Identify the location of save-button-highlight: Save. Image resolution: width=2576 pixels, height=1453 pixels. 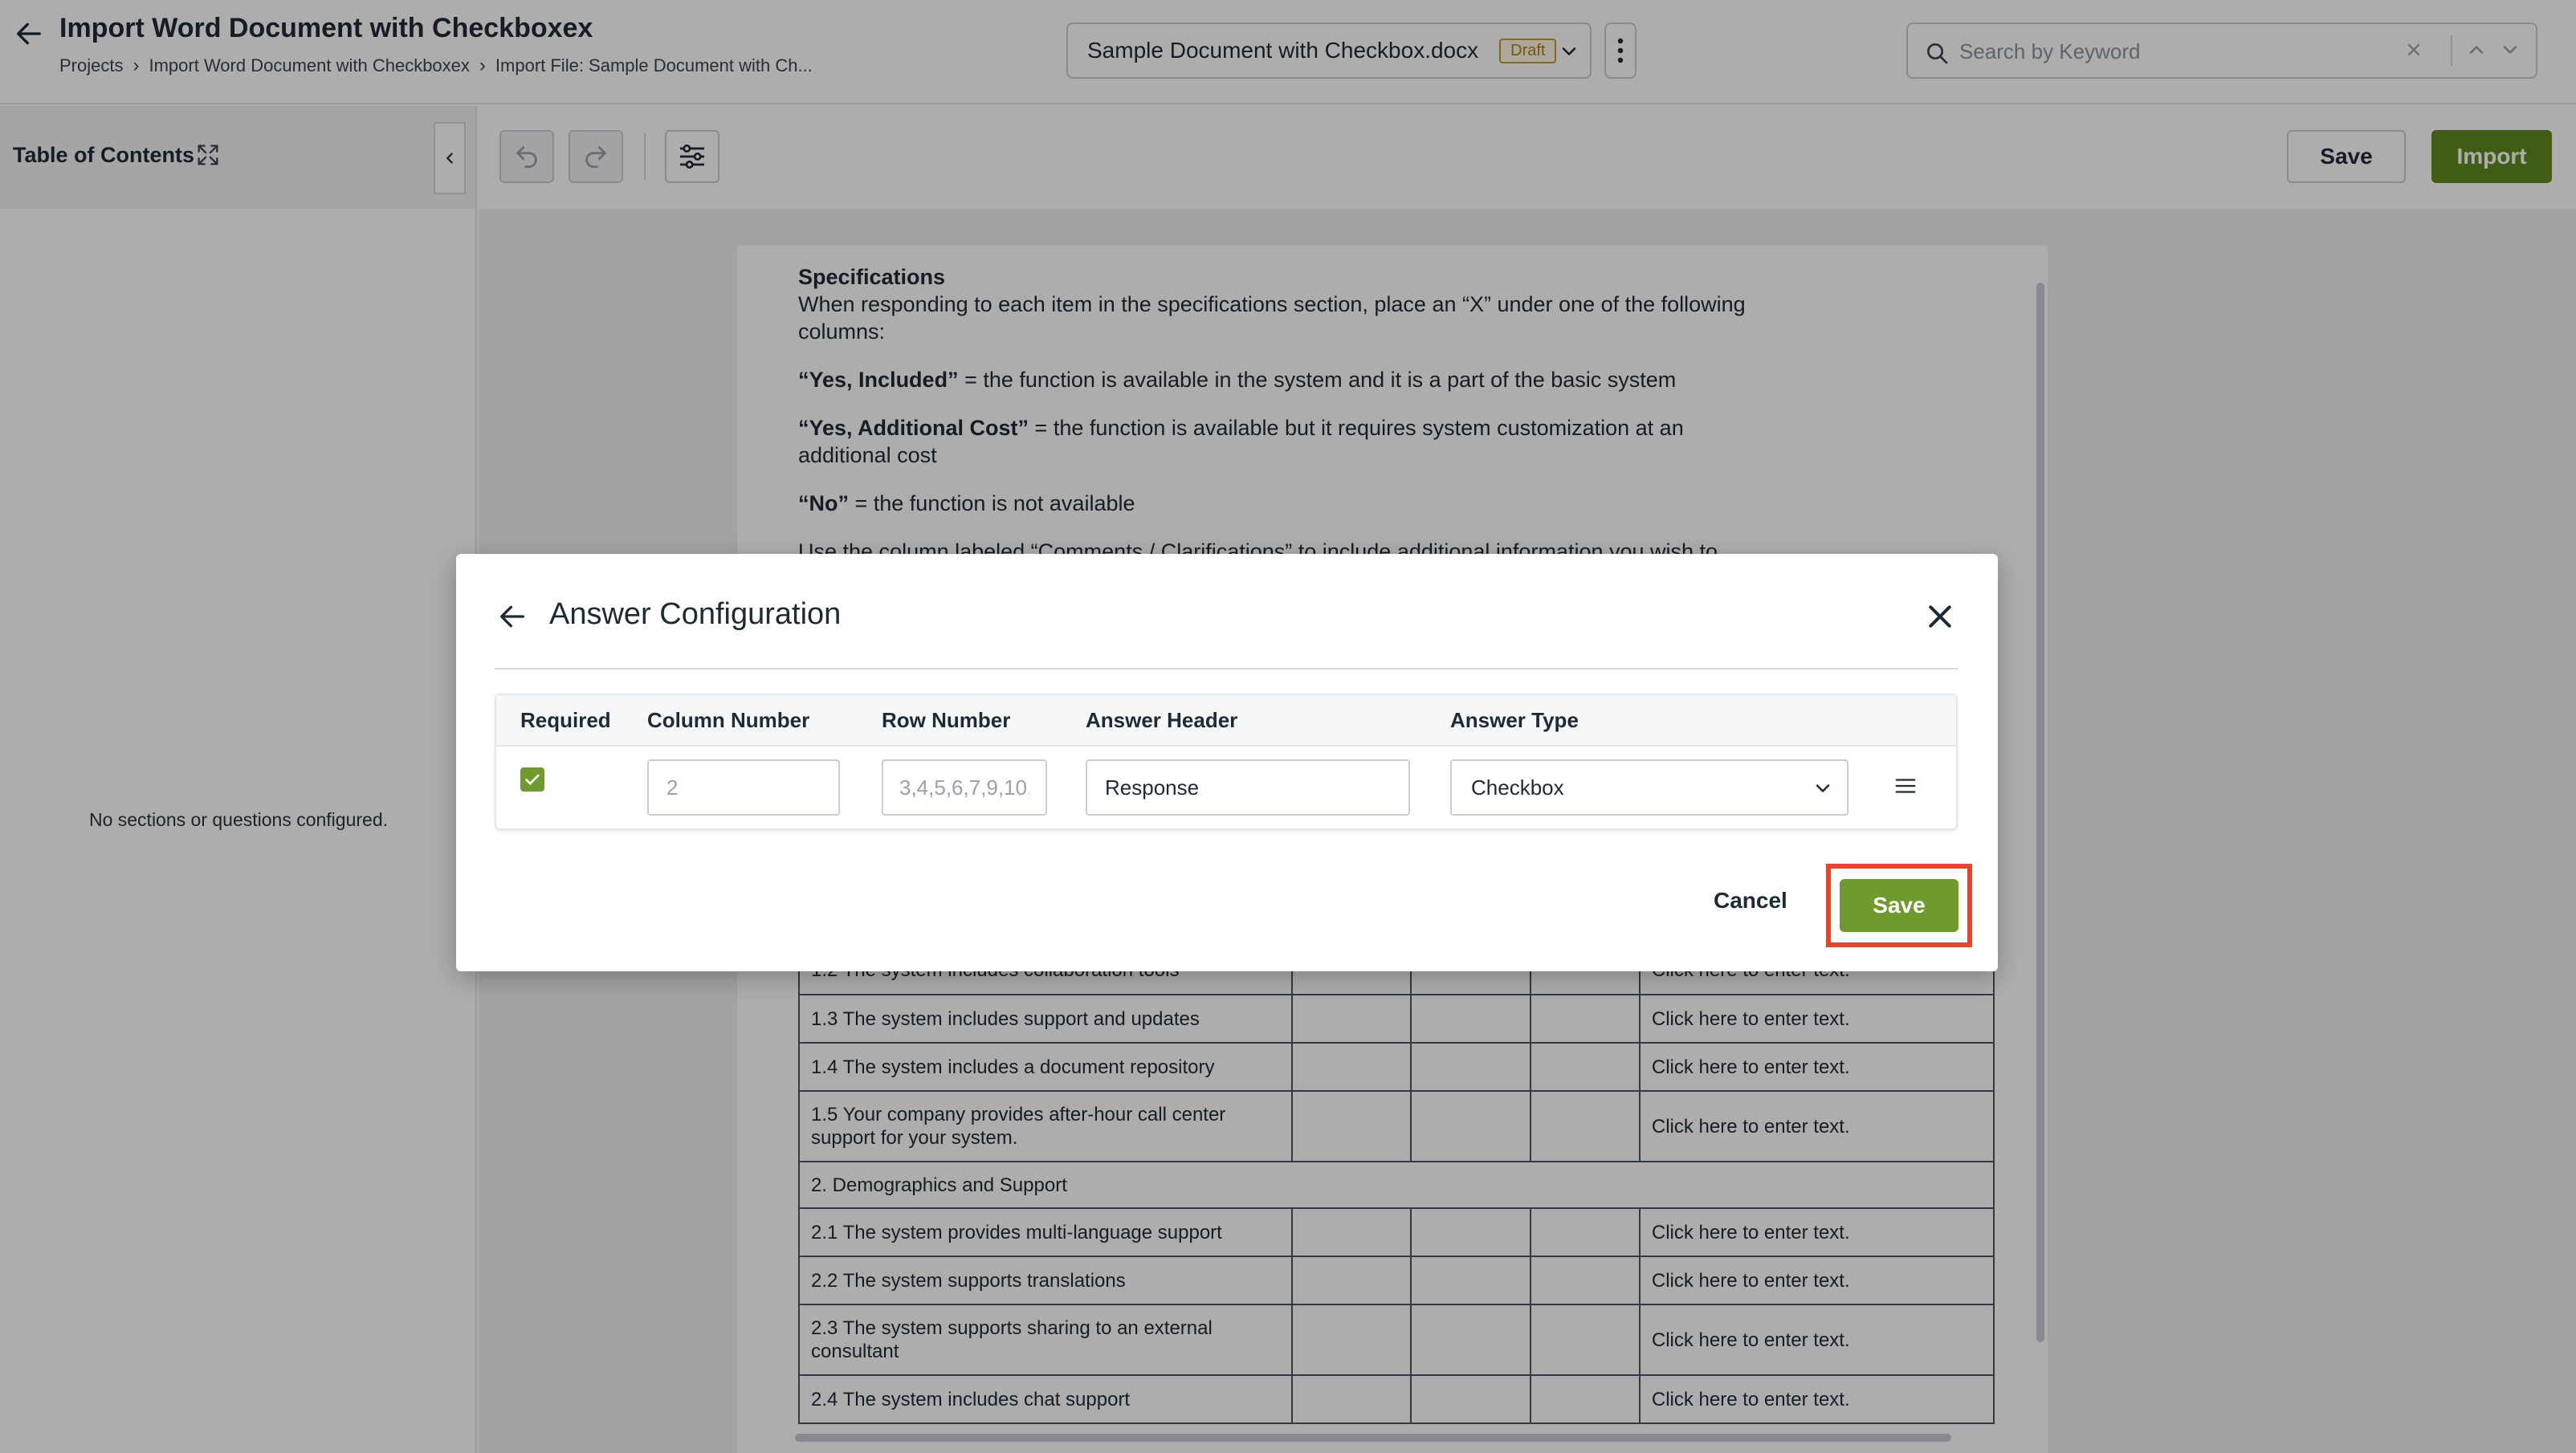
(1899, 905).